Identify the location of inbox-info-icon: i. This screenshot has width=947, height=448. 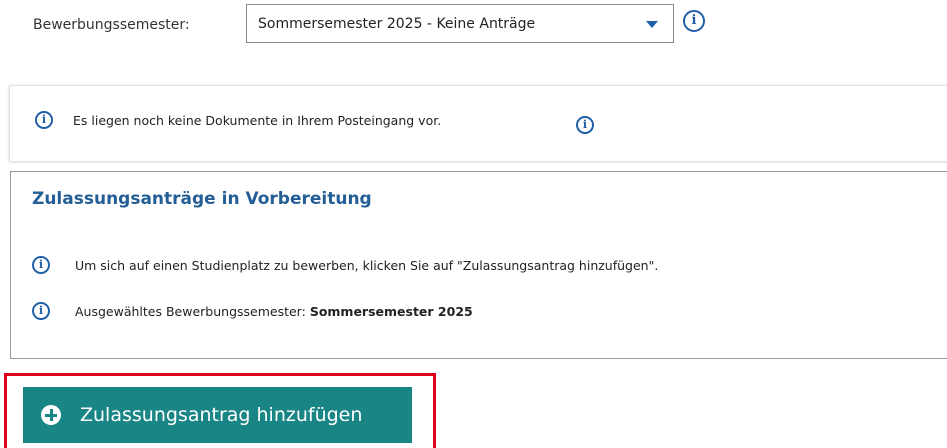
(585, 125).